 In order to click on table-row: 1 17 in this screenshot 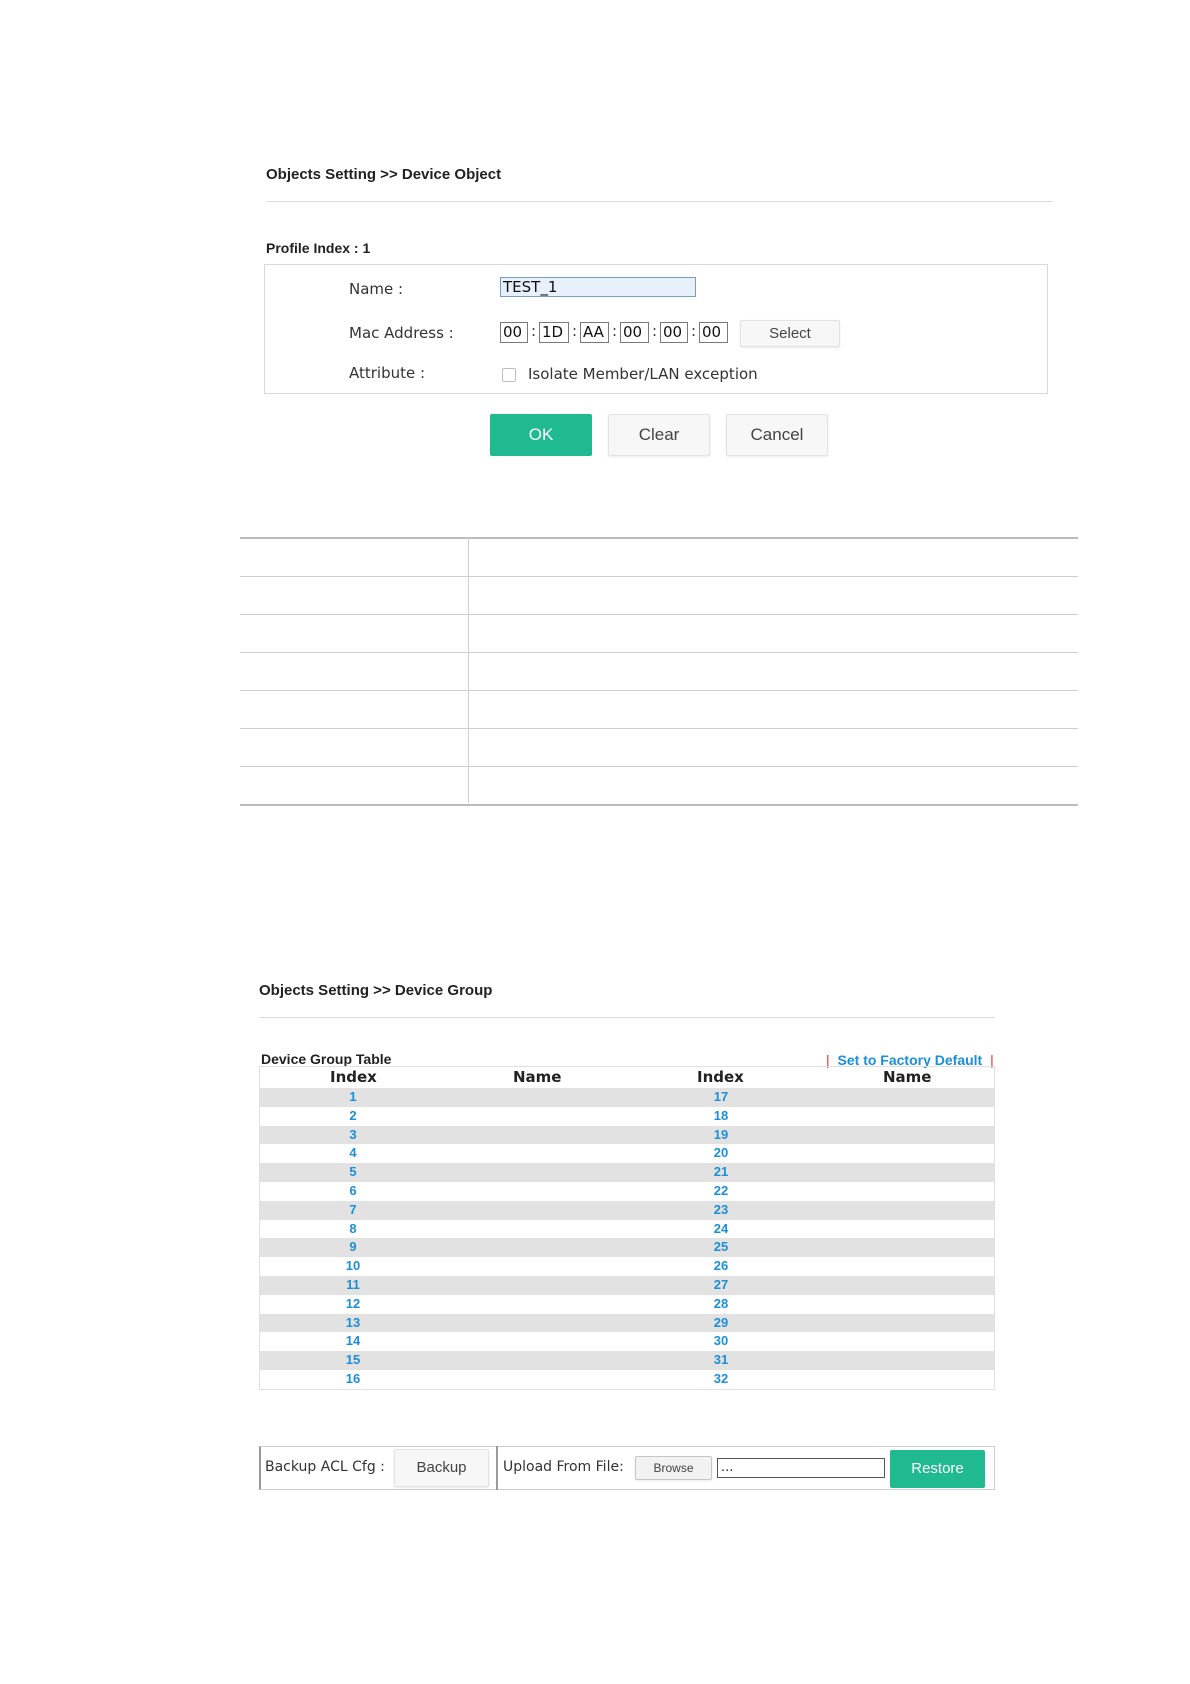, I will do `click(627, 1097)`.